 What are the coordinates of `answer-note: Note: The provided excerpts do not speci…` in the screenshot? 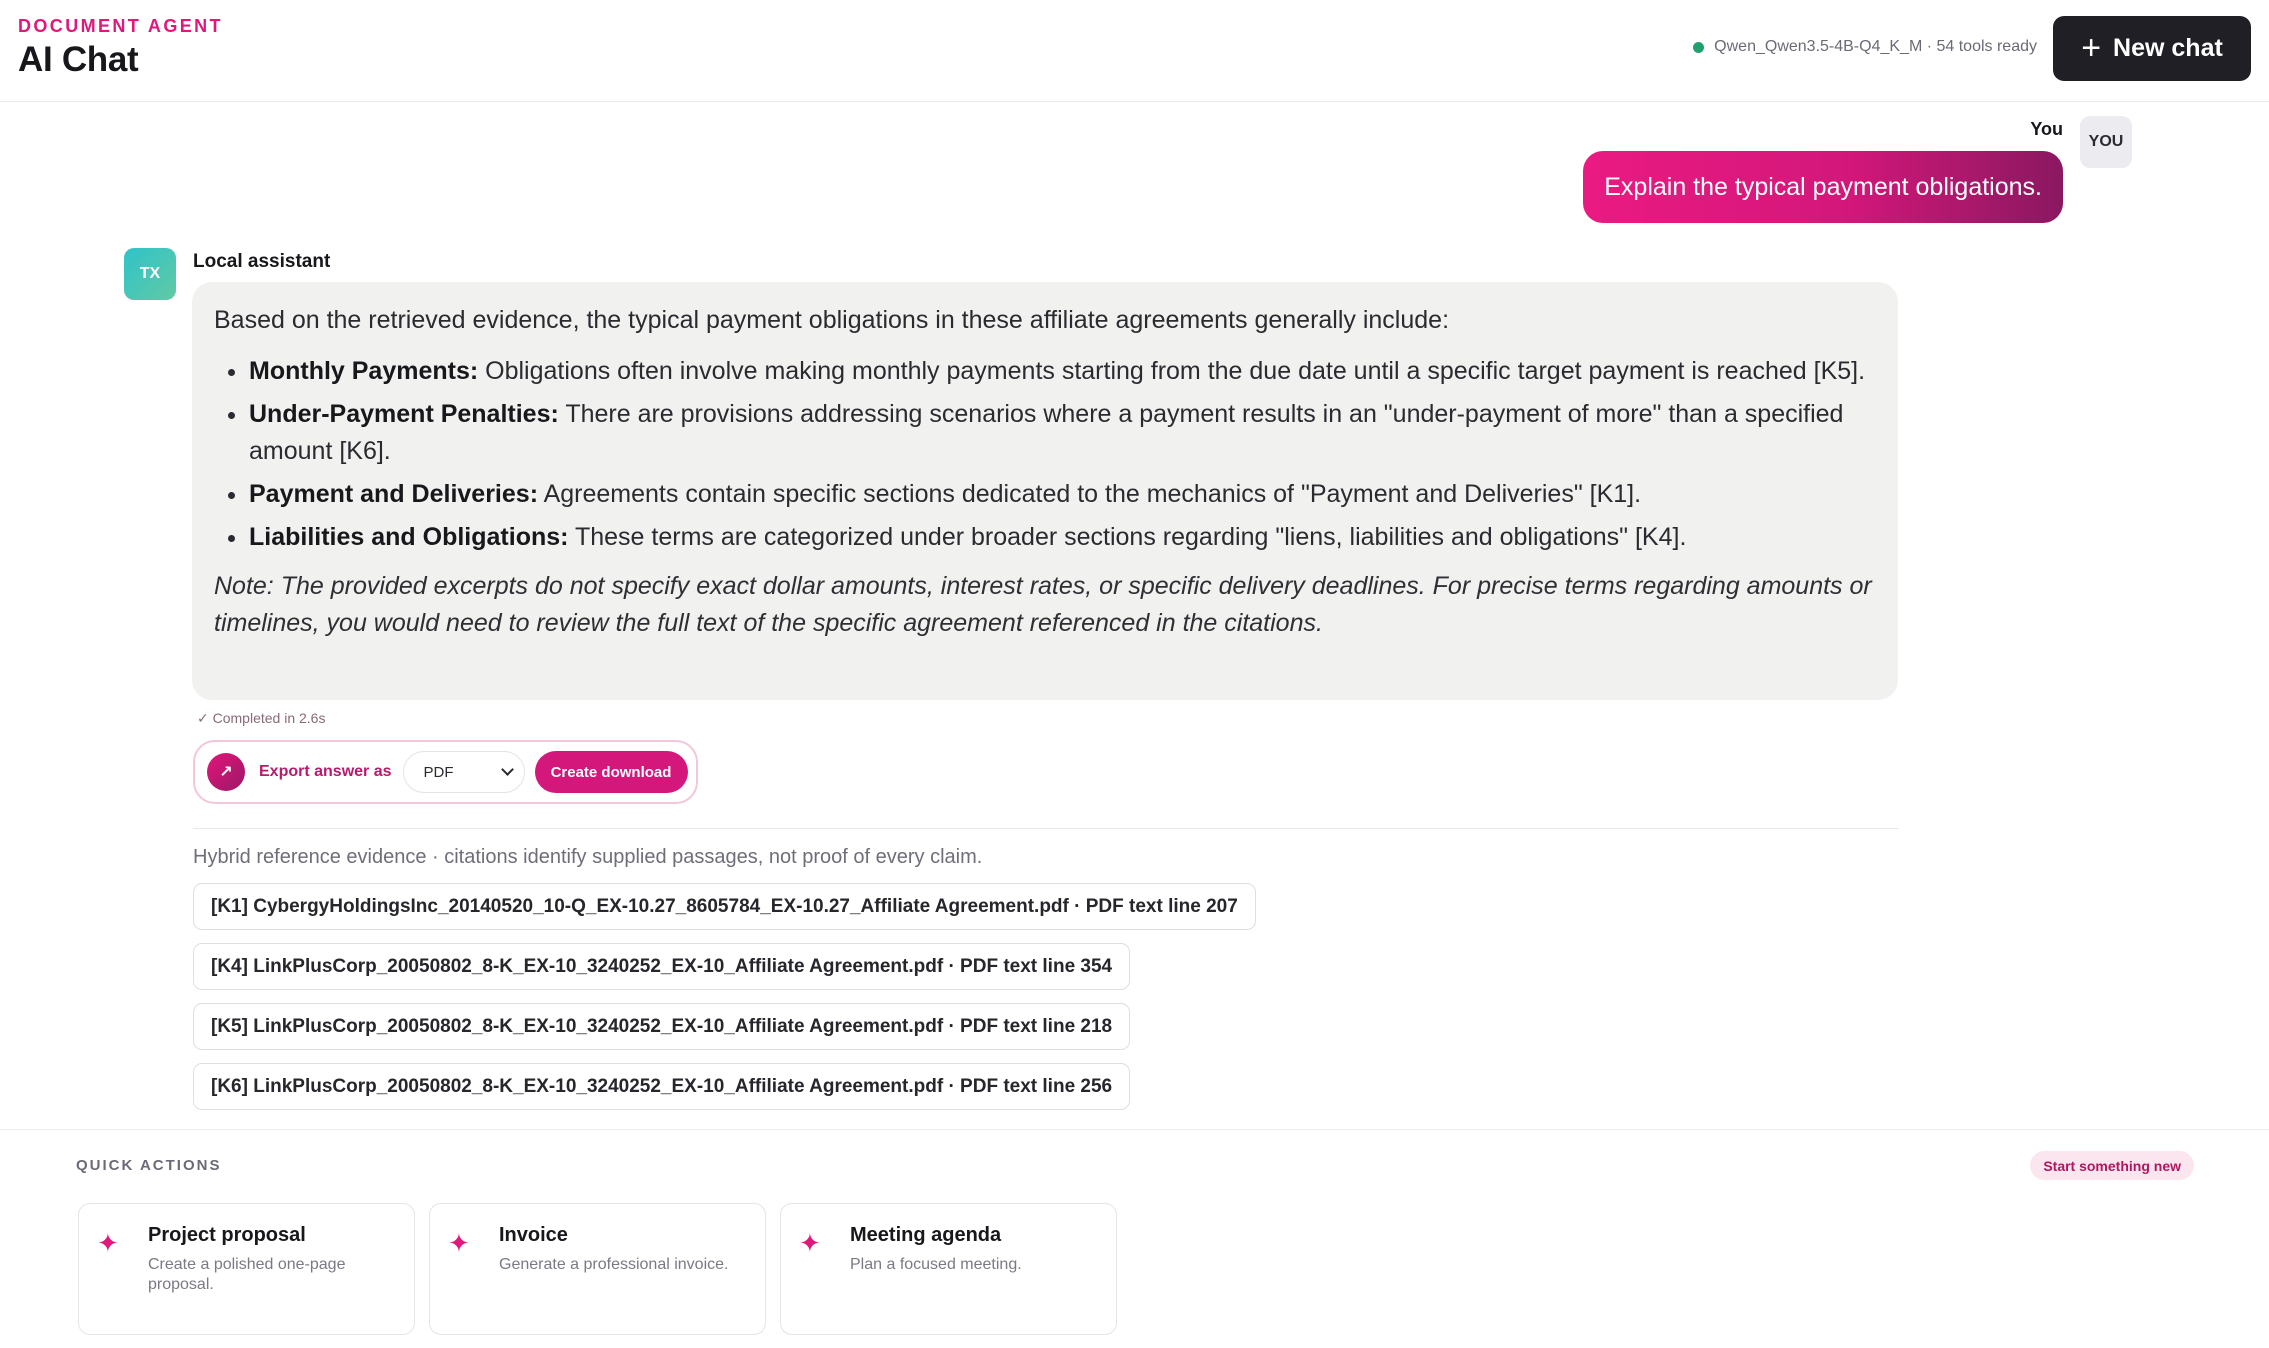 It's located at (1043, 604).